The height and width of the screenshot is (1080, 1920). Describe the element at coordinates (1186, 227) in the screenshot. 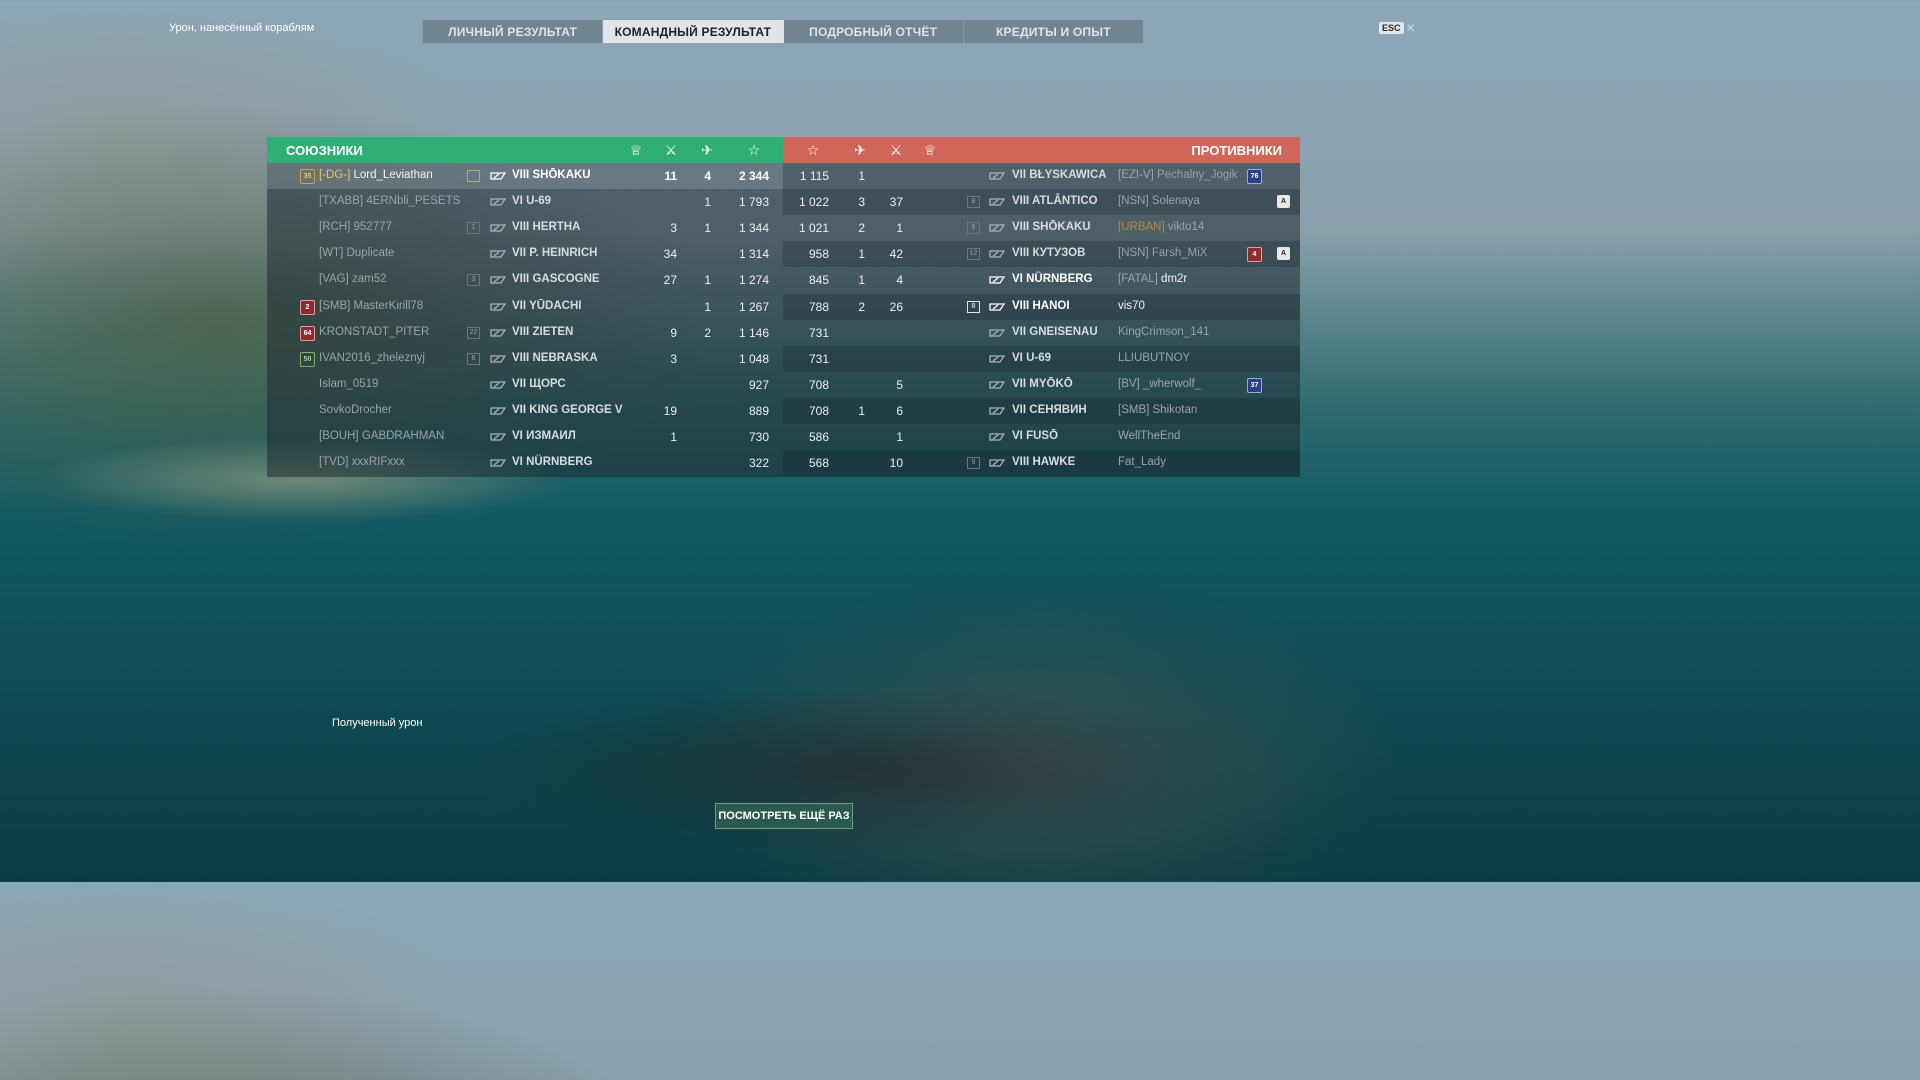

I see `player-nickname: vikto14` at that location.